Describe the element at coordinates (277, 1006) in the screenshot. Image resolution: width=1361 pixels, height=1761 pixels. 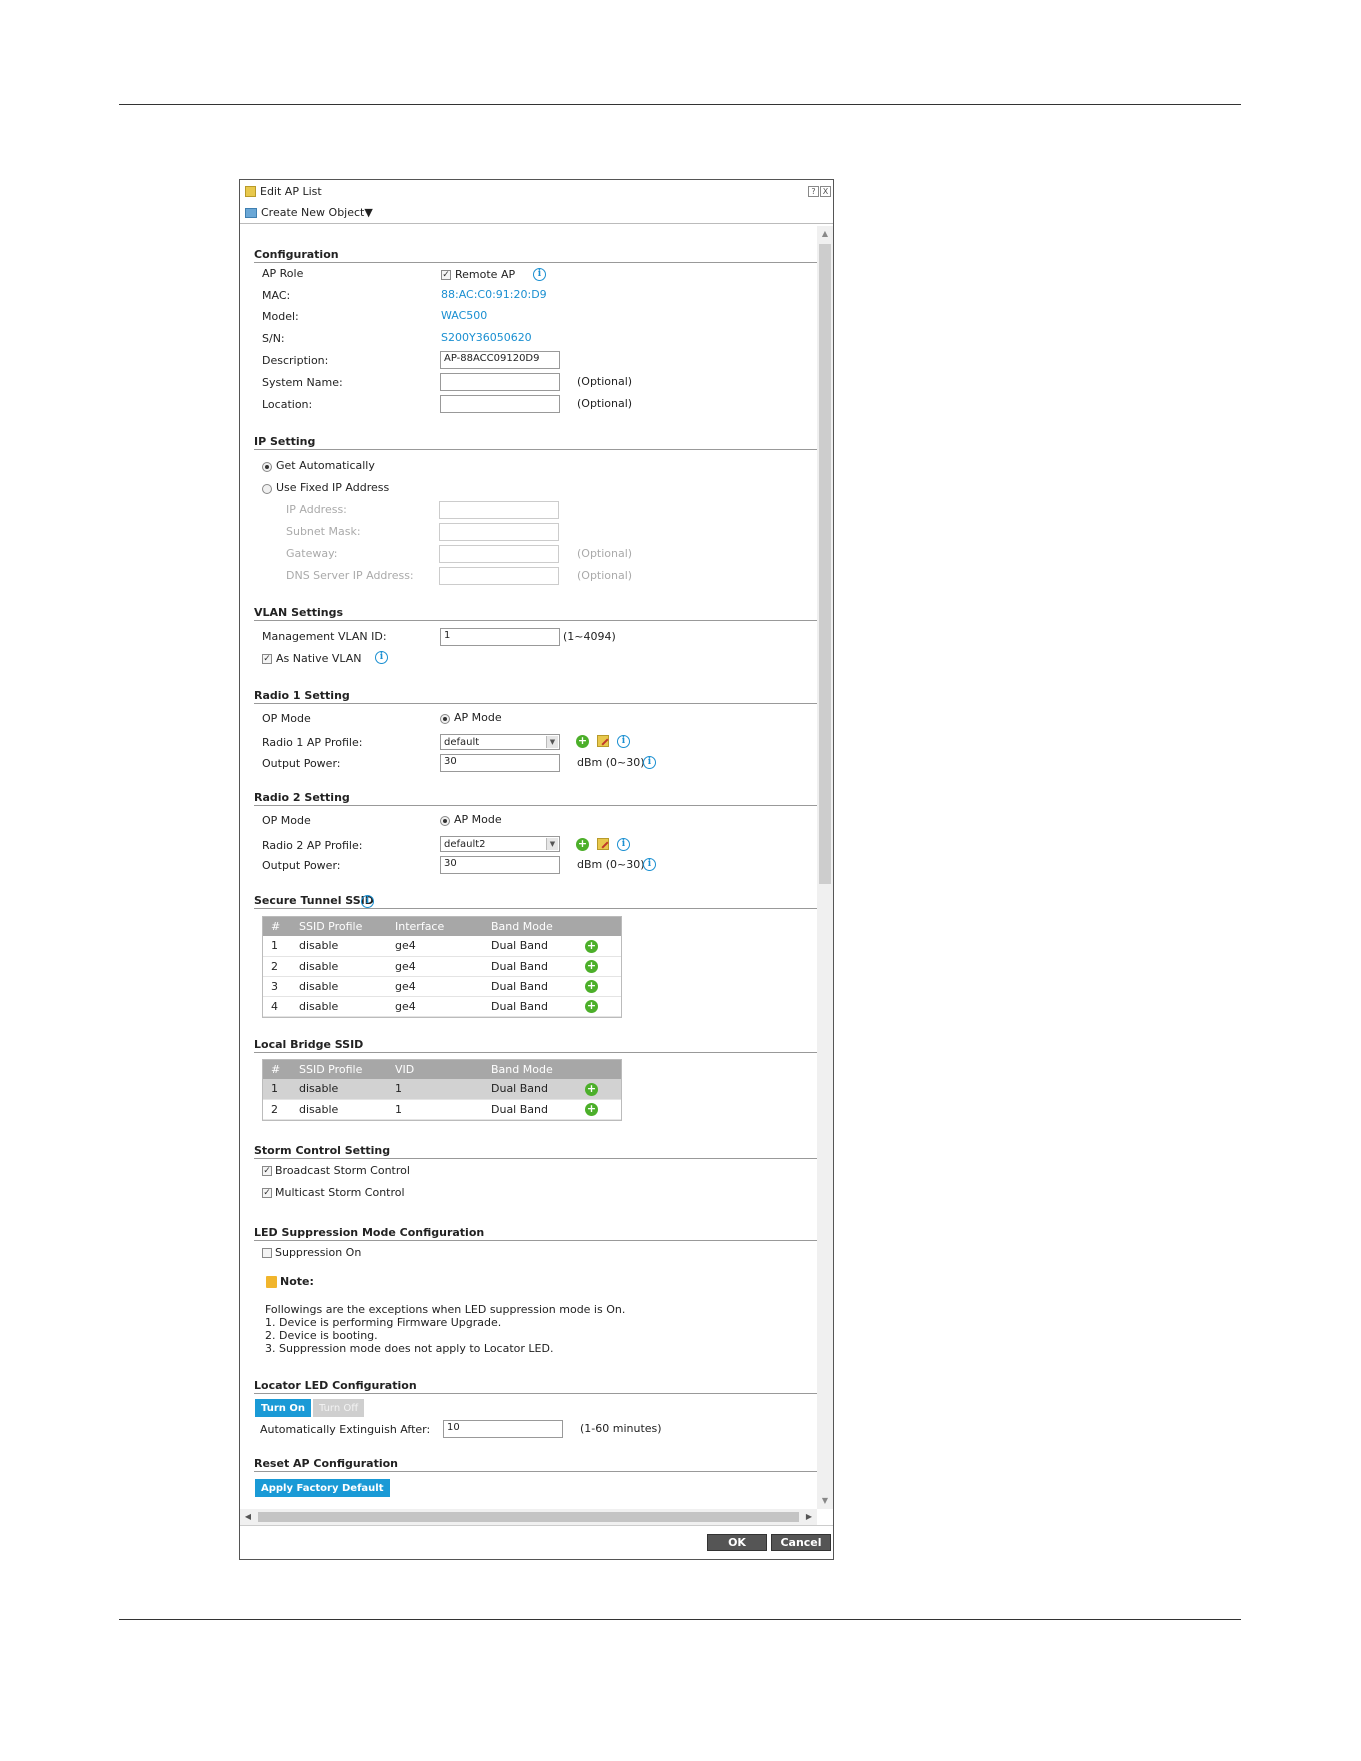
I see `cell-index: 4` at that location.